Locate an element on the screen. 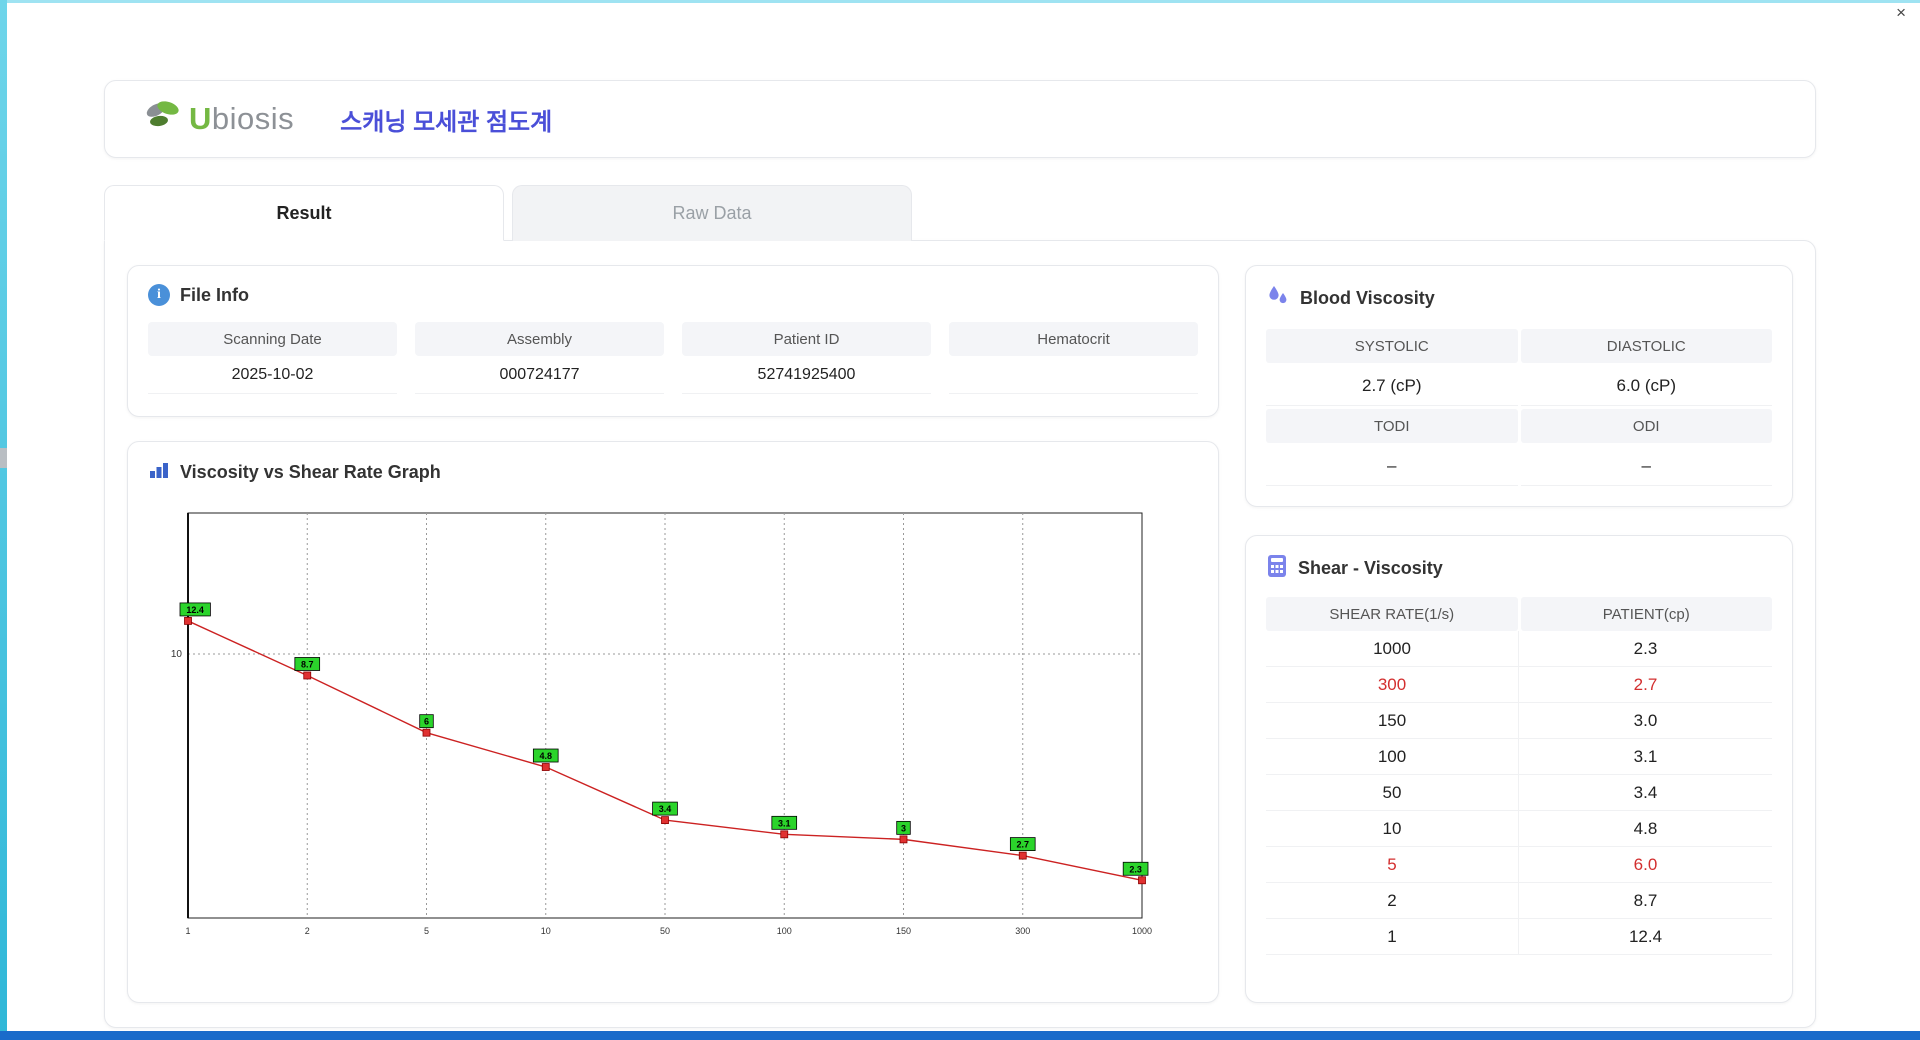  patient-value-cell: 8.7 is located at coordinates (1645, 901).